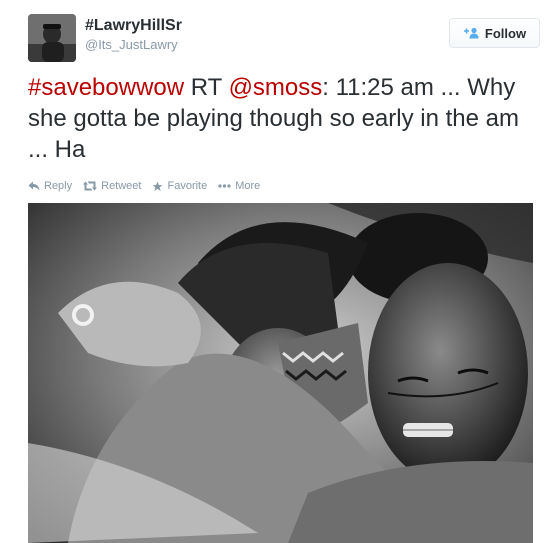 This screenshot has height=543, width=560. I want to click on favorite-button: Favorite, so click(179, 186).